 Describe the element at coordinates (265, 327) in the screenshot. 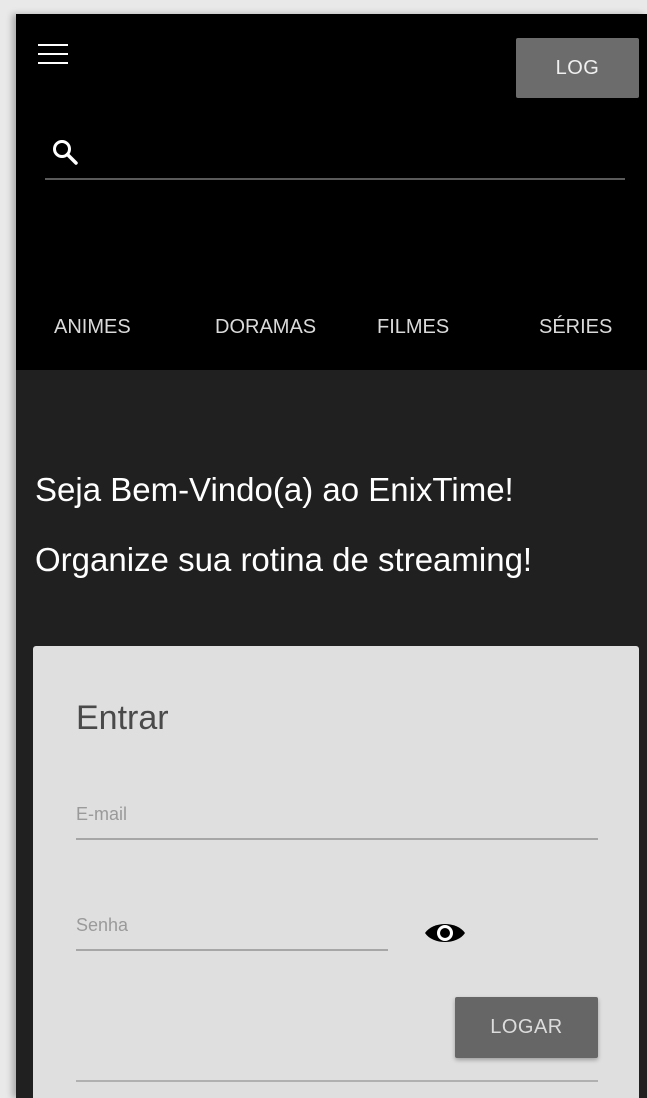

I see `tab-doramas: DORAMAS` at that location.